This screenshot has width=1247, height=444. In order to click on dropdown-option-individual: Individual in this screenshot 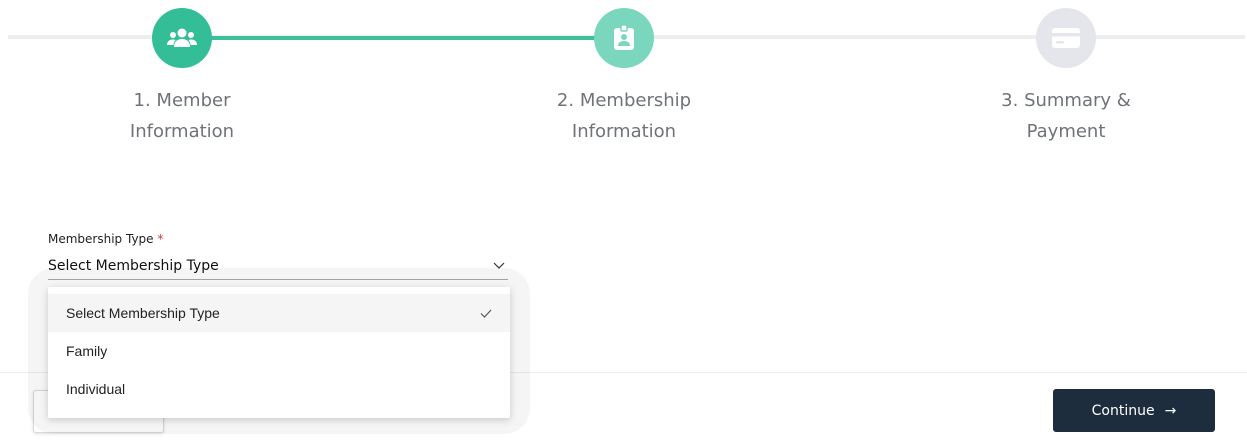, I will do `click(279, 389)`.